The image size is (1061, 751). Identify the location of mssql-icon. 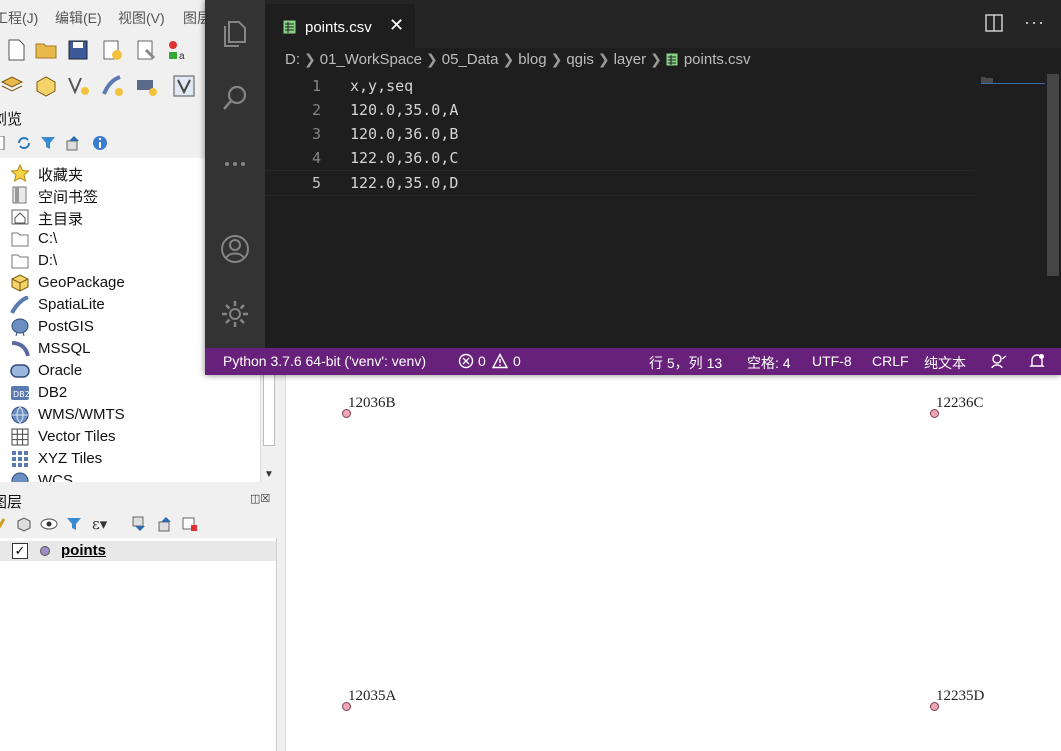
(20, 349).